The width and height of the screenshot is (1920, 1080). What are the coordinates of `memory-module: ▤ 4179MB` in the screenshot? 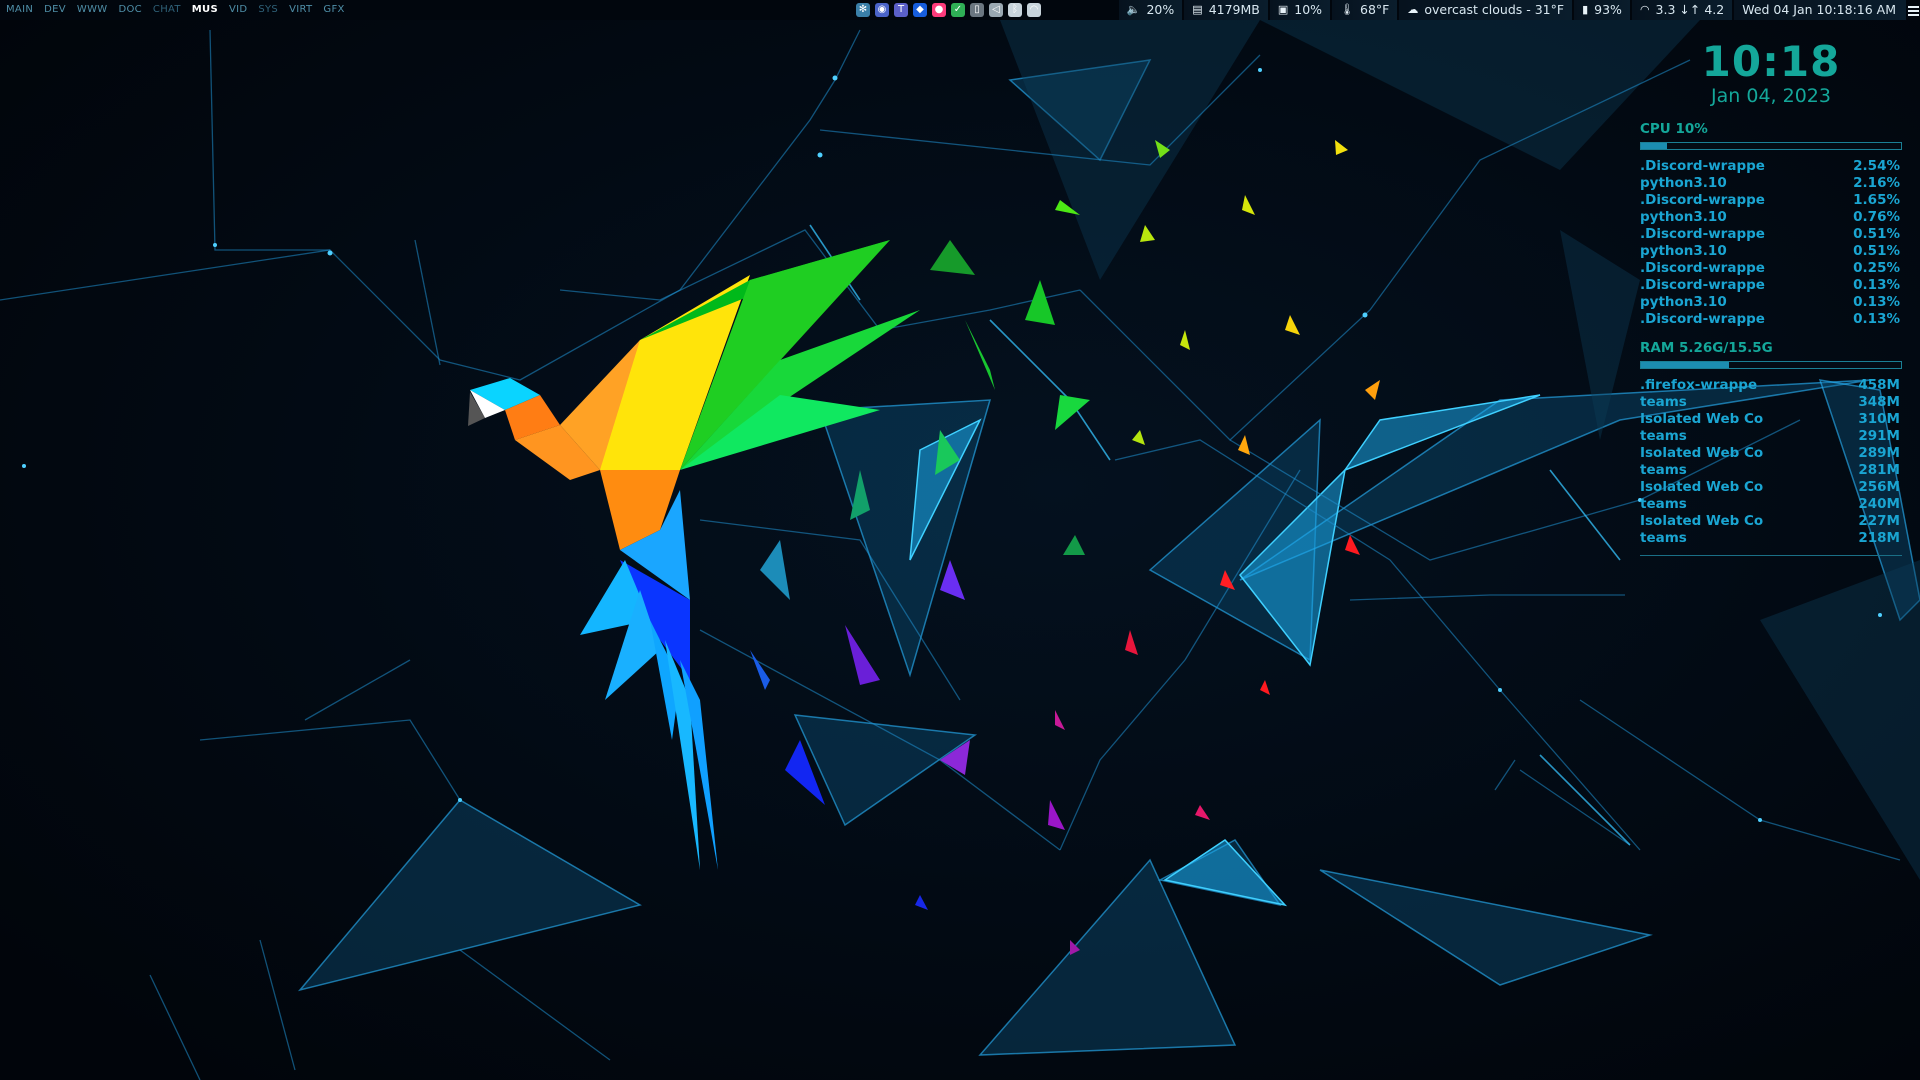 It's located at (1226, 10).